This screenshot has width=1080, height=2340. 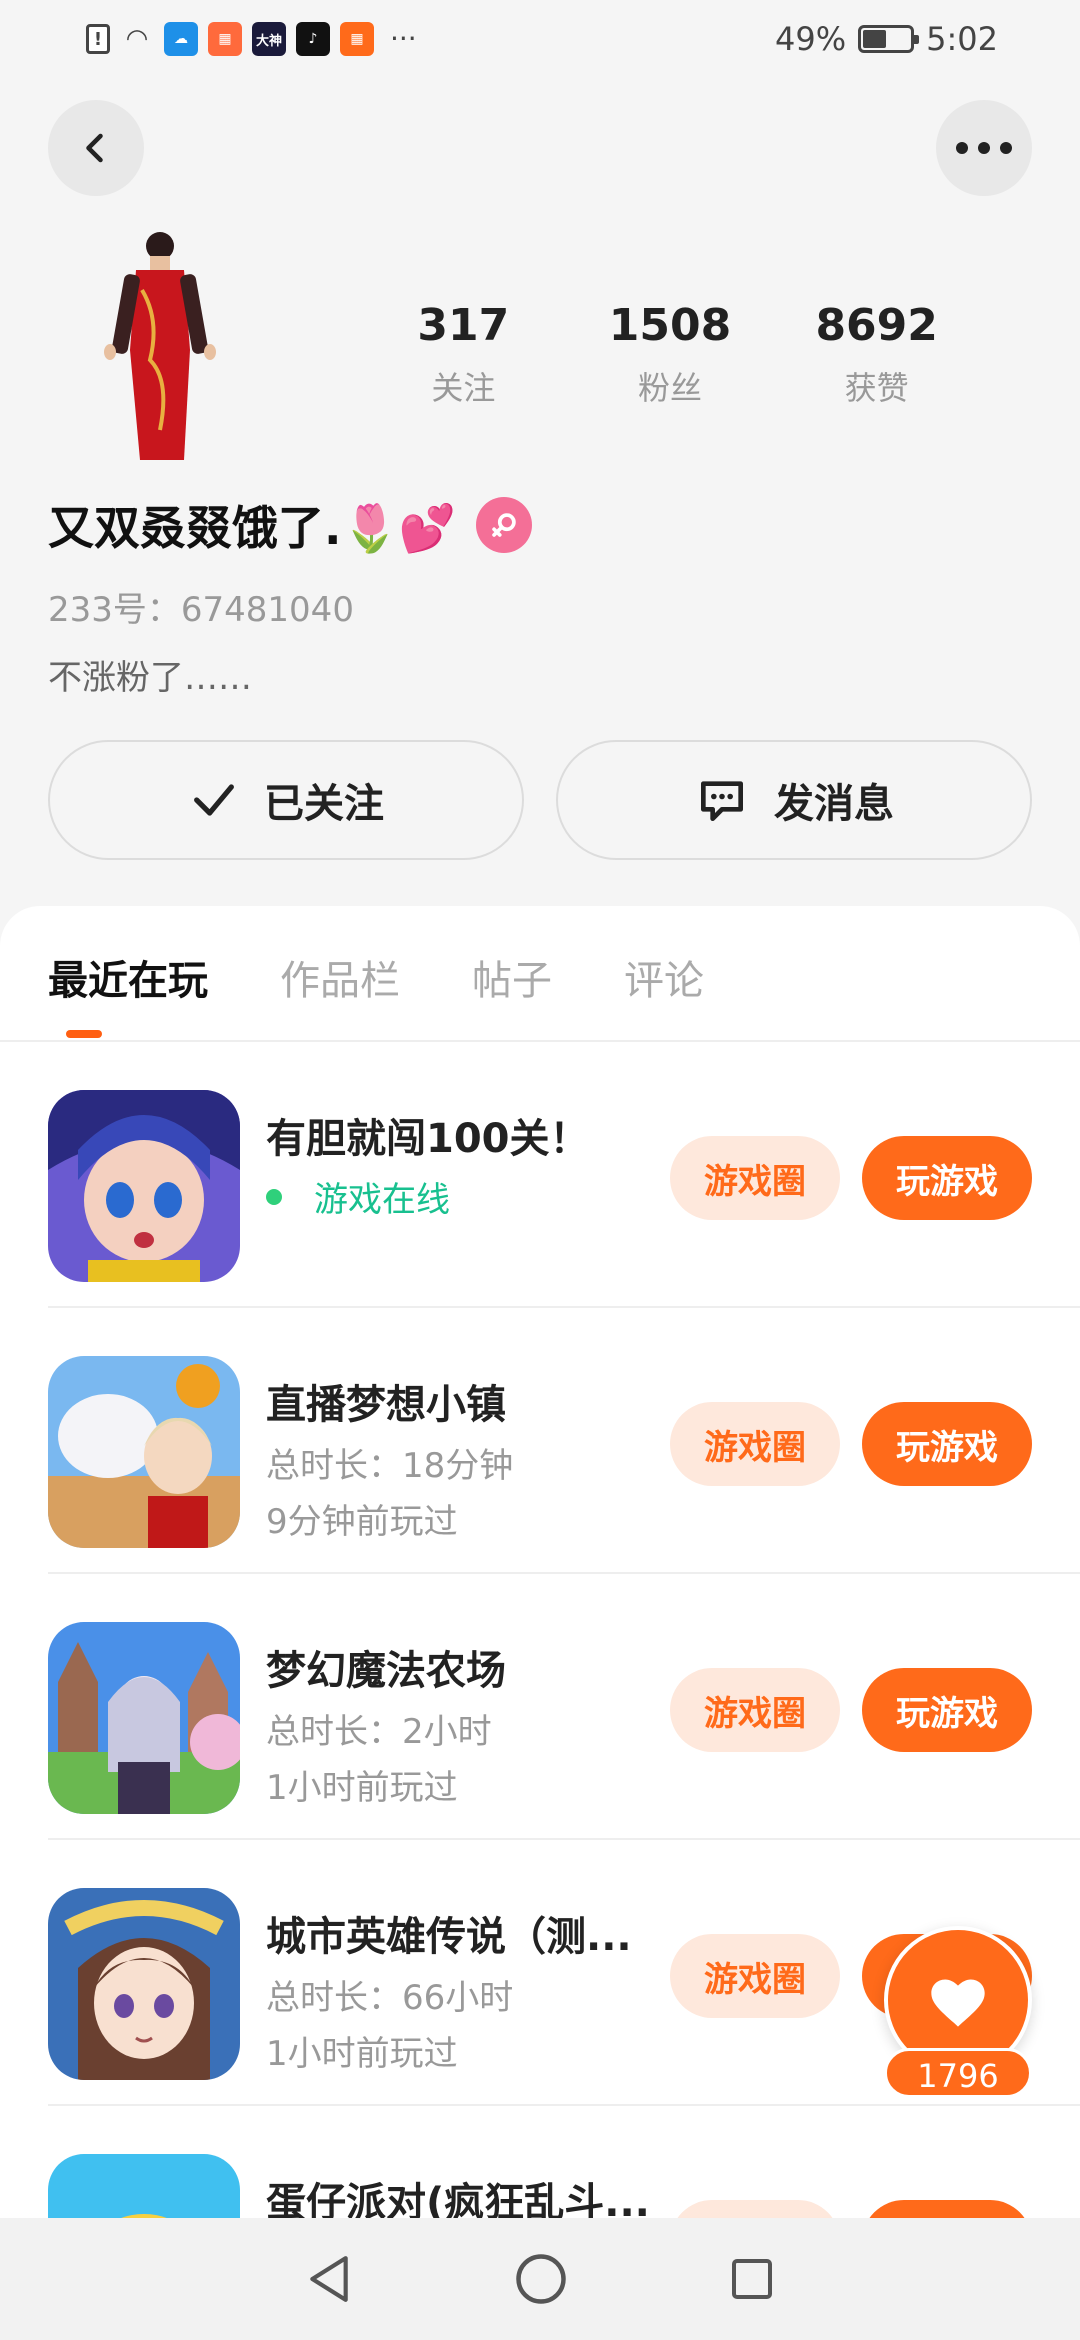 I want to click on more-options-button, so click(x=984, y=148).